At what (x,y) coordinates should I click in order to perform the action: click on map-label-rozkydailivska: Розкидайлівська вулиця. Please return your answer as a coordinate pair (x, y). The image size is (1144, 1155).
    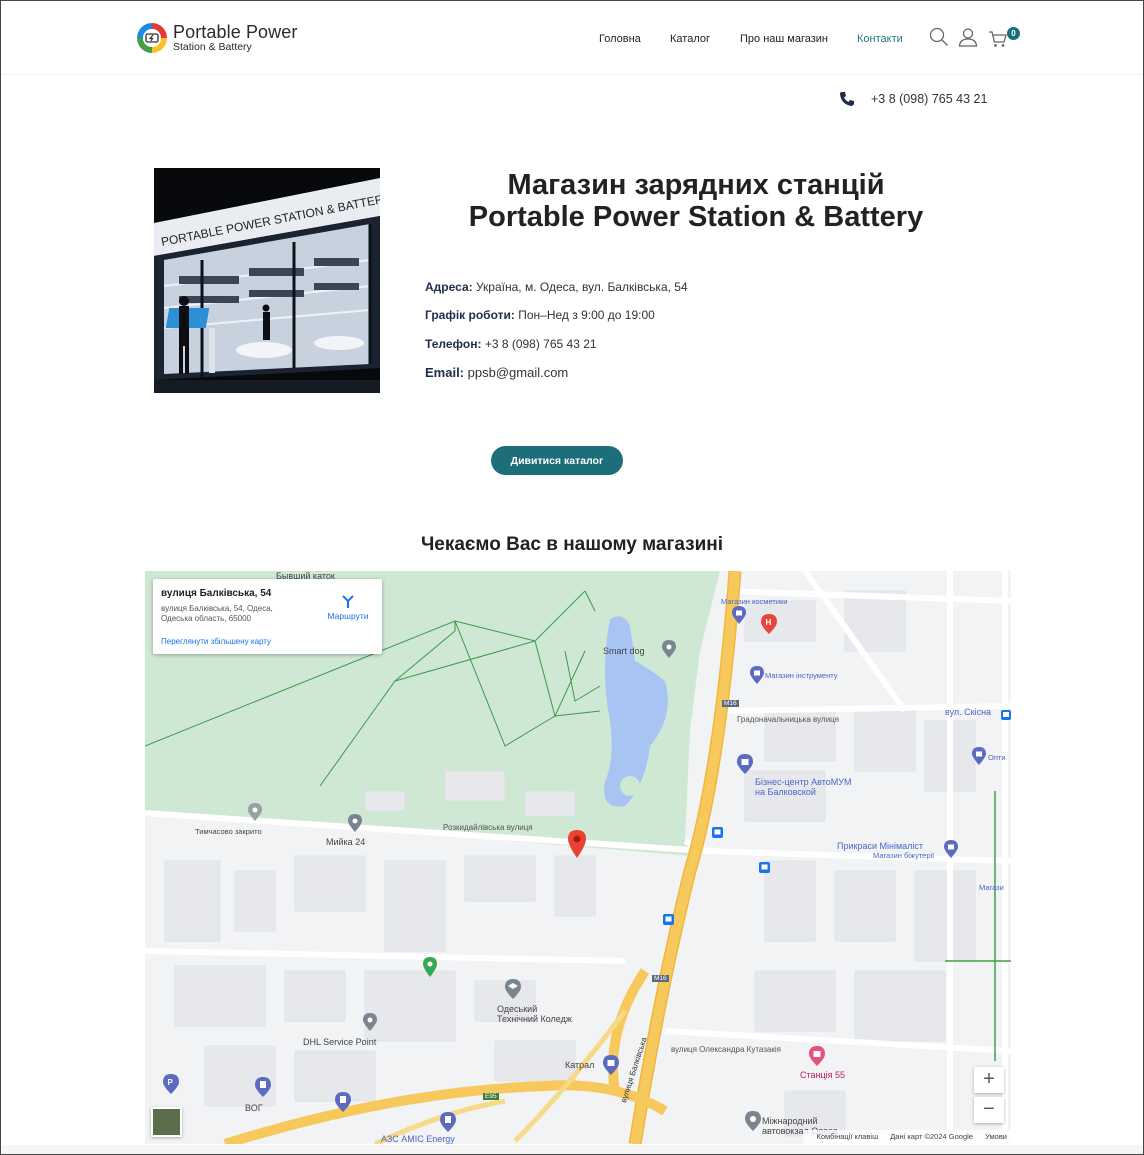
    Looking at the image, I should click on (488, 827).